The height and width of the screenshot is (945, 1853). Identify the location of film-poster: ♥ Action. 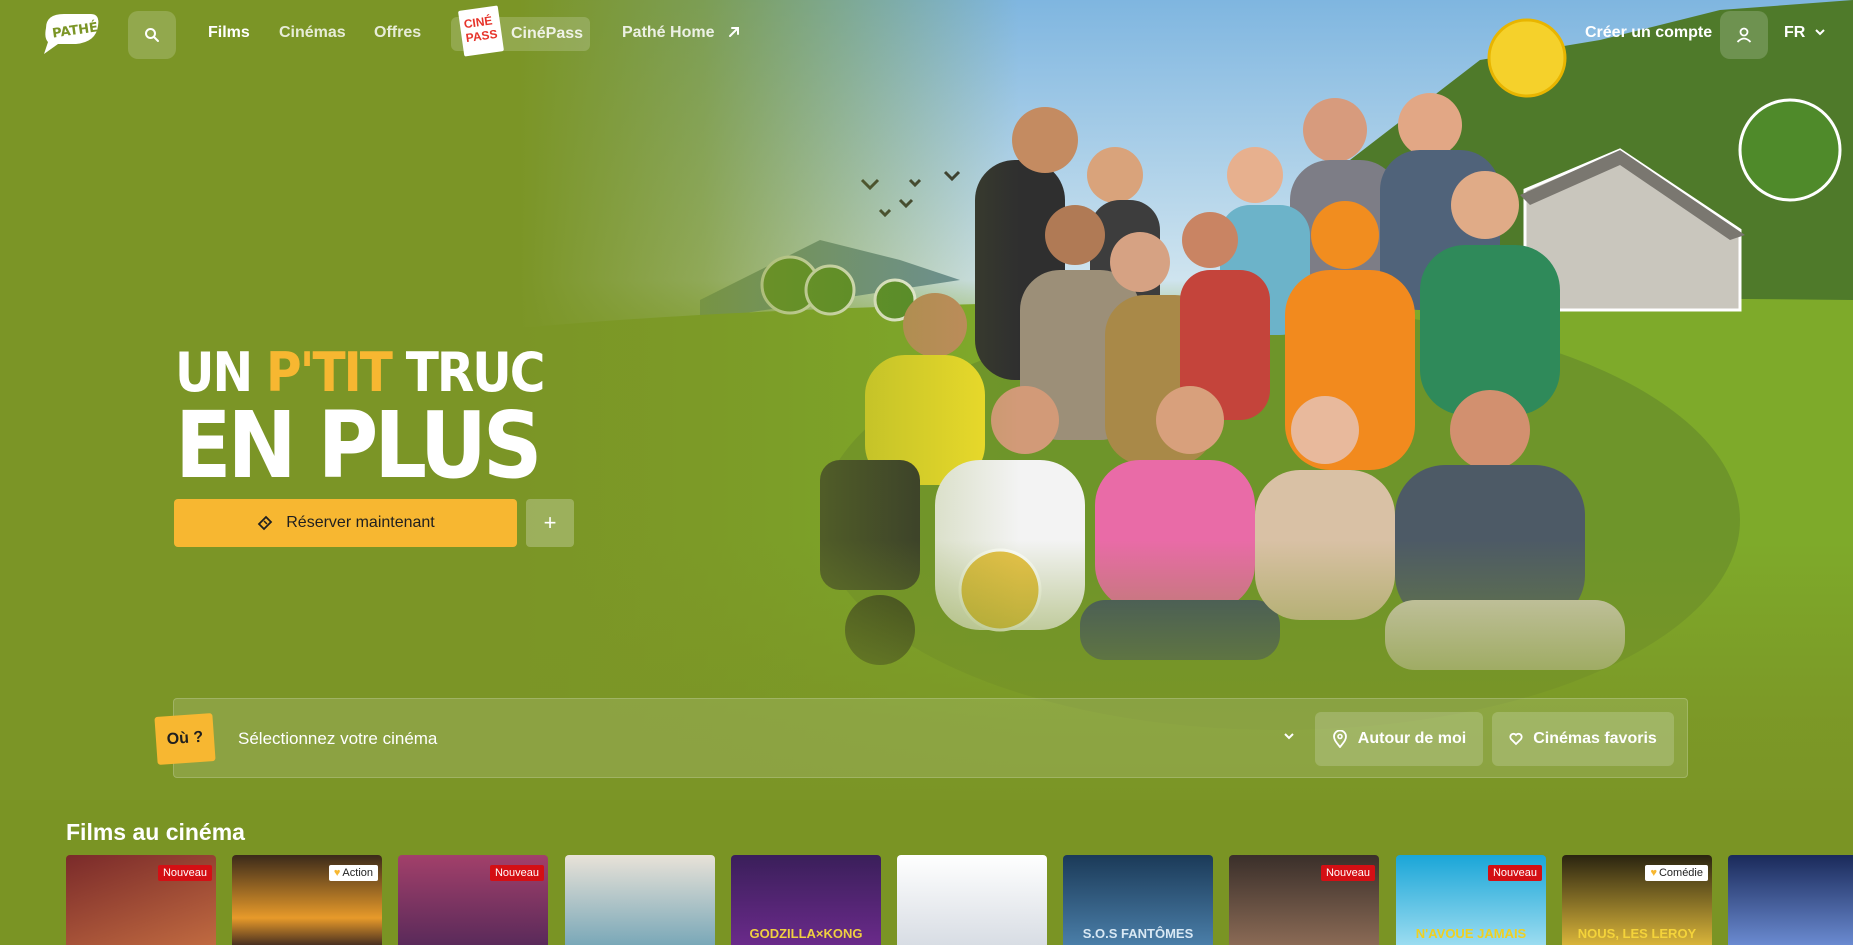
(307, 900).